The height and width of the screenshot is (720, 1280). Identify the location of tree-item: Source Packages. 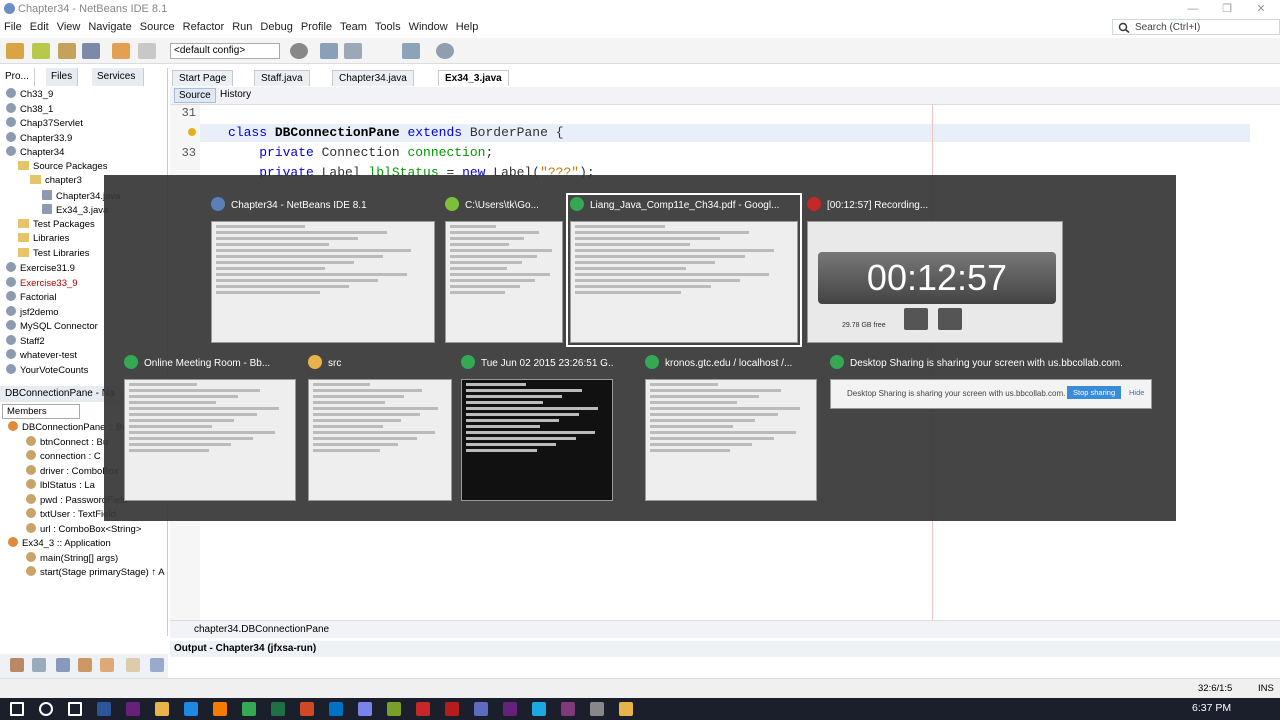
(83, 168).